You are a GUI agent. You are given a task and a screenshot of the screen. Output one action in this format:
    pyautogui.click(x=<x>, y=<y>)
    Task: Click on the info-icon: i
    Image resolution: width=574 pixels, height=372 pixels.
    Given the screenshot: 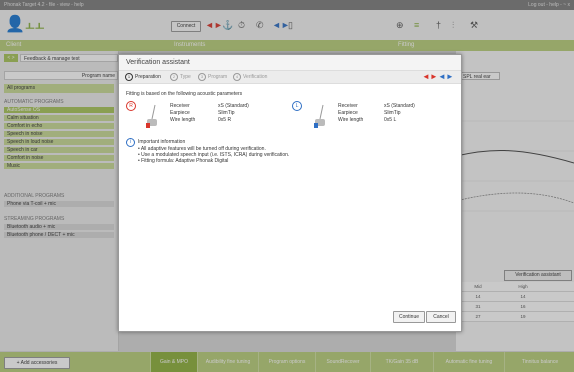 What is the action you would take?
    pyautogui.click(x=130, y=142)
    